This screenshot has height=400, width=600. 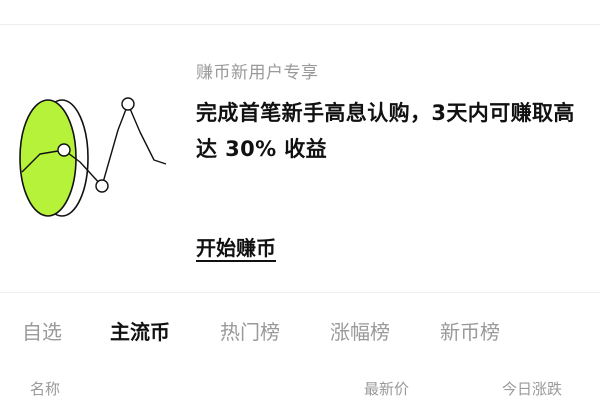 What do you see at coordinates (257, 73) in the screenshot?
I see `promo-subtitle: 赚币新用户专享` at bounding box center [257, 73].